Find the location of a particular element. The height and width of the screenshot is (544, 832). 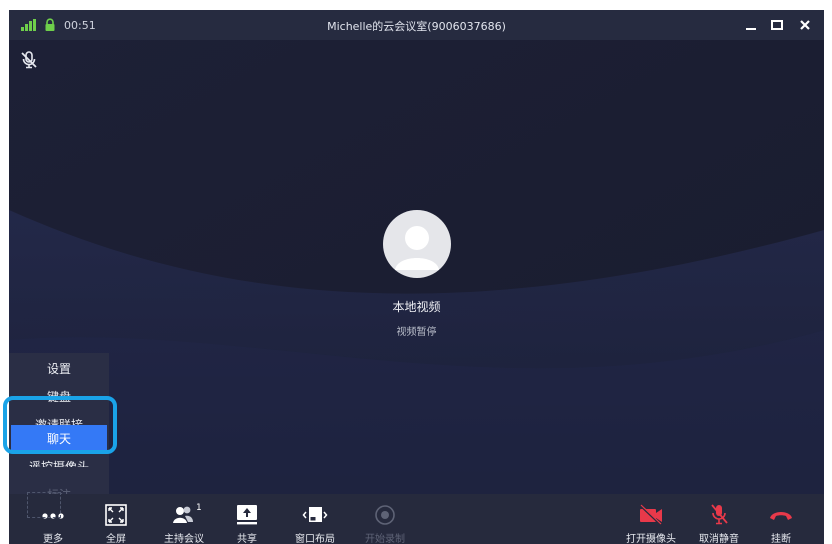

window-layout-label: 窗口布局 is located at coordinates (315, 539).